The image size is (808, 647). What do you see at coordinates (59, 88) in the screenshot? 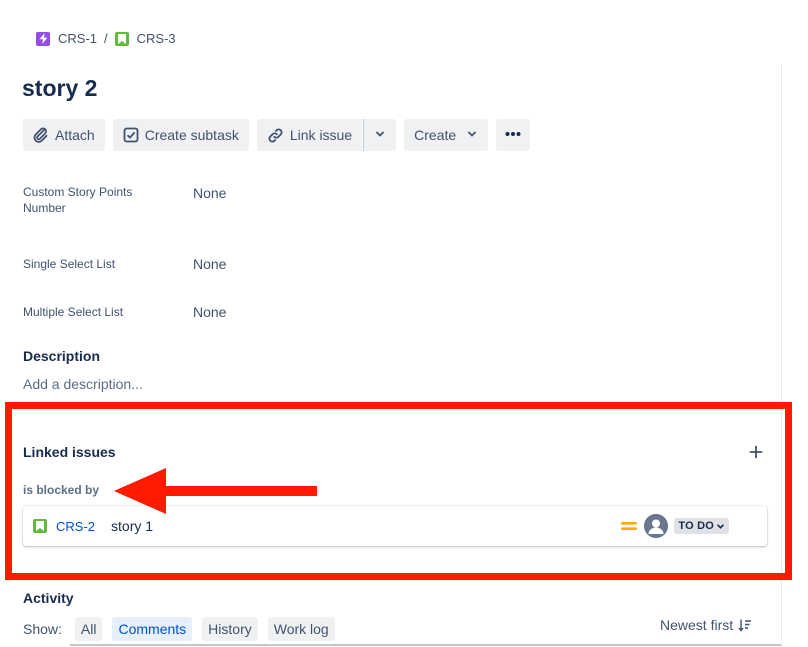
I see `issue-title: story 2` at bounding box center [59, 88].